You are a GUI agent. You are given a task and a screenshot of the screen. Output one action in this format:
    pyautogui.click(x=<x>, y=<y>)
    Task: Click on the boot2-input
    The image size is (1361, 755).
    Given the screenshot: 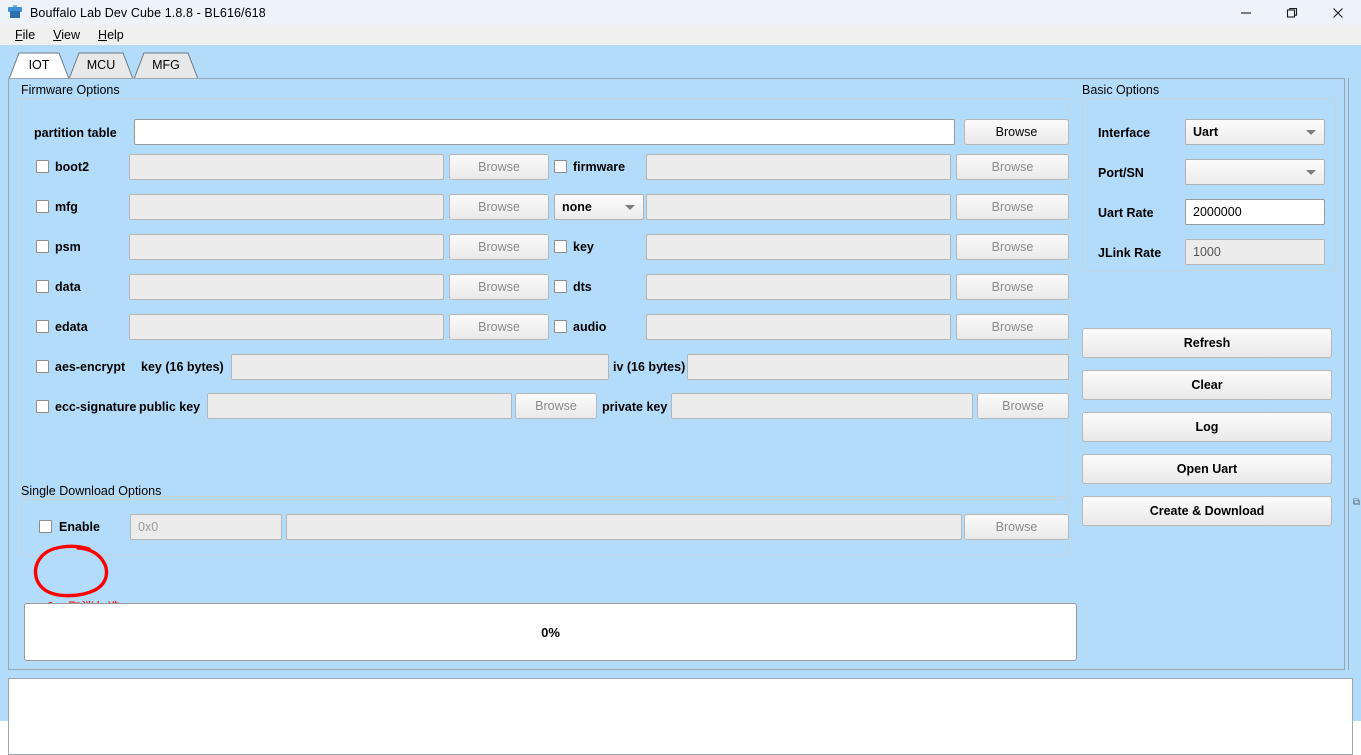 What is the action you would take?
    pyautogui.click(x=286, y=167)
    